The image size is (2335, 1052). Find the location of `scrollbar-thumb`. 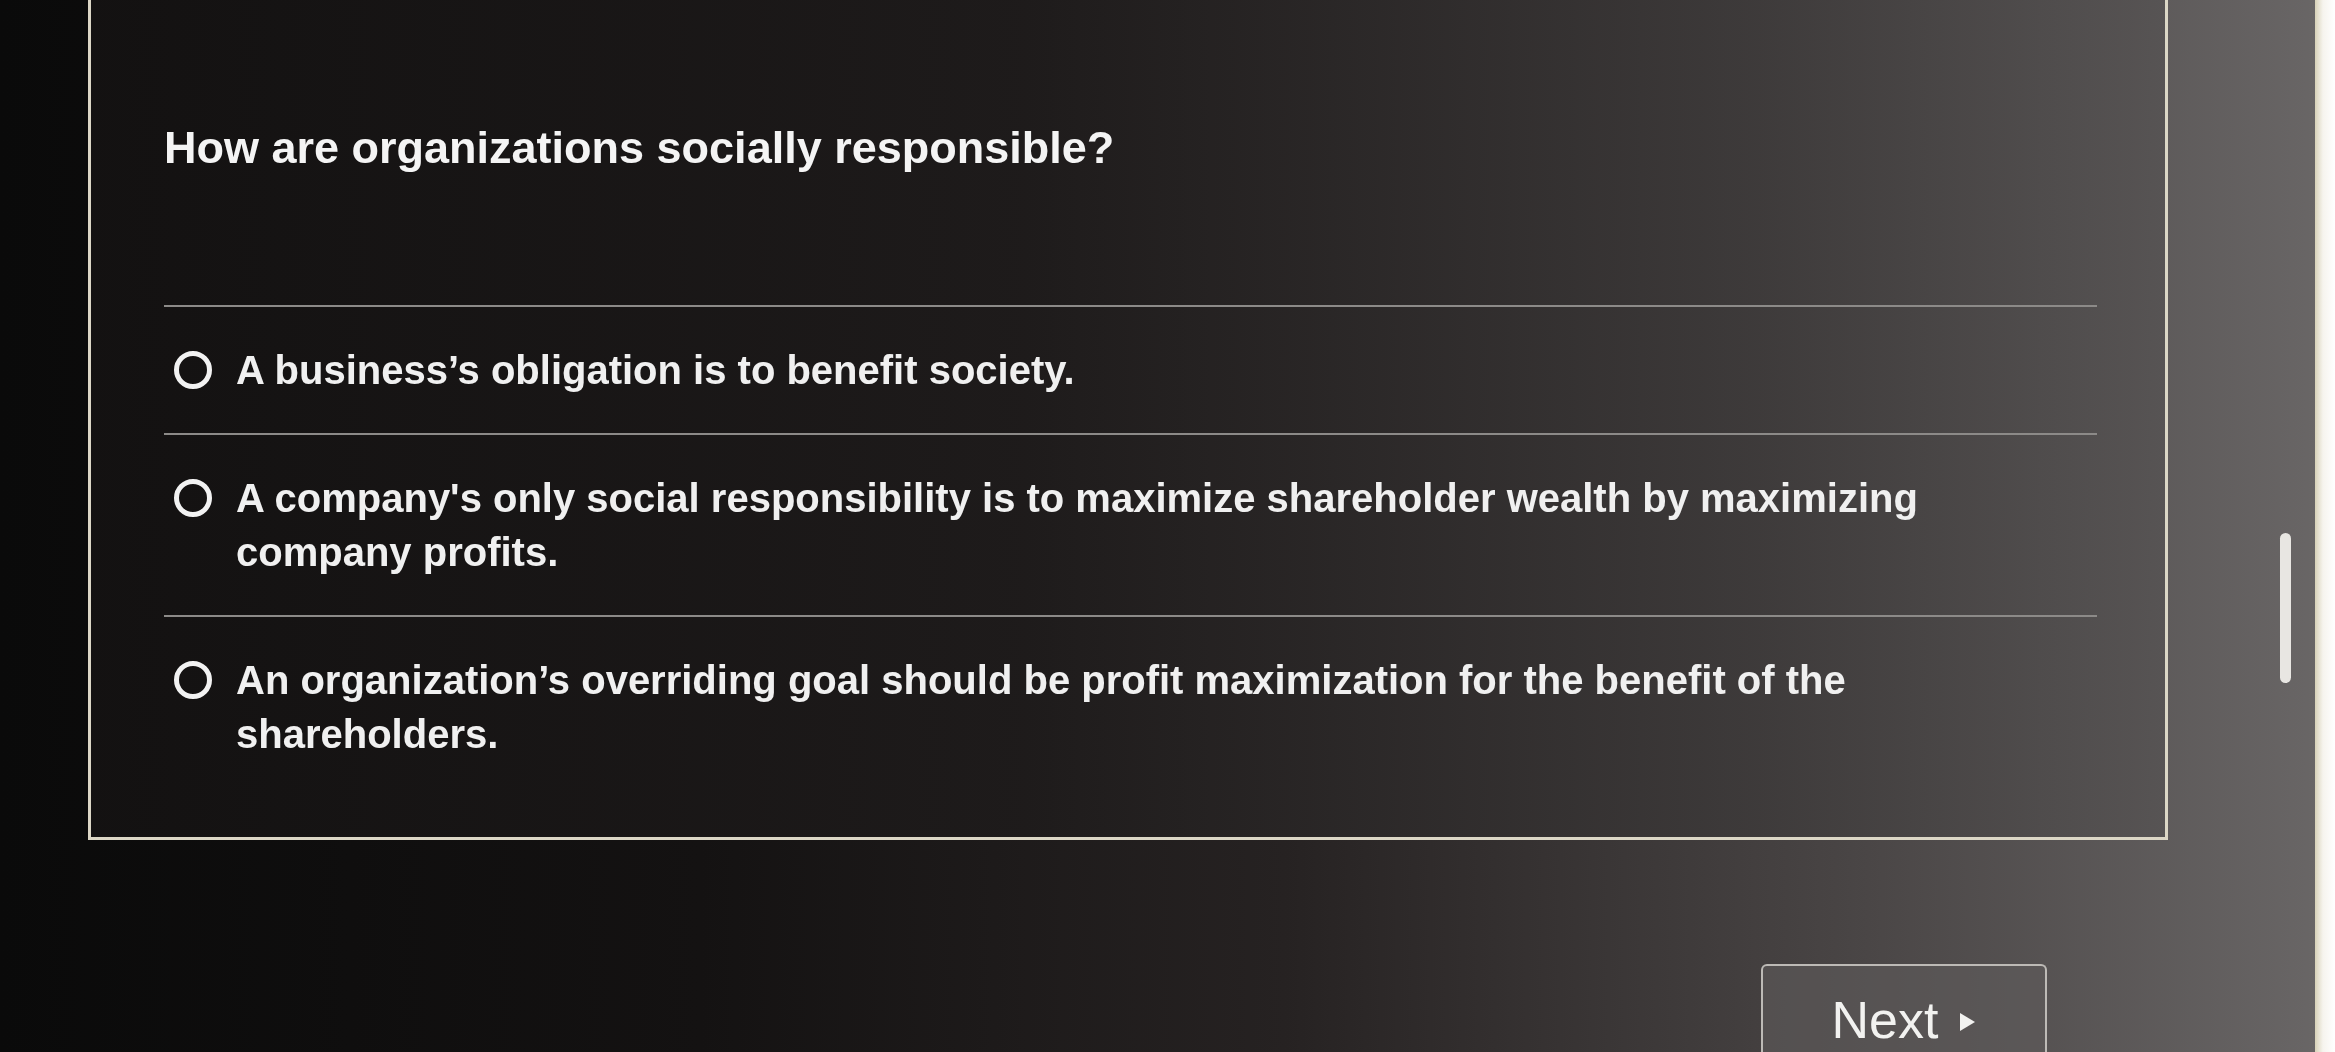

scrollbar-thumb is located at coordinates (2285, 608).